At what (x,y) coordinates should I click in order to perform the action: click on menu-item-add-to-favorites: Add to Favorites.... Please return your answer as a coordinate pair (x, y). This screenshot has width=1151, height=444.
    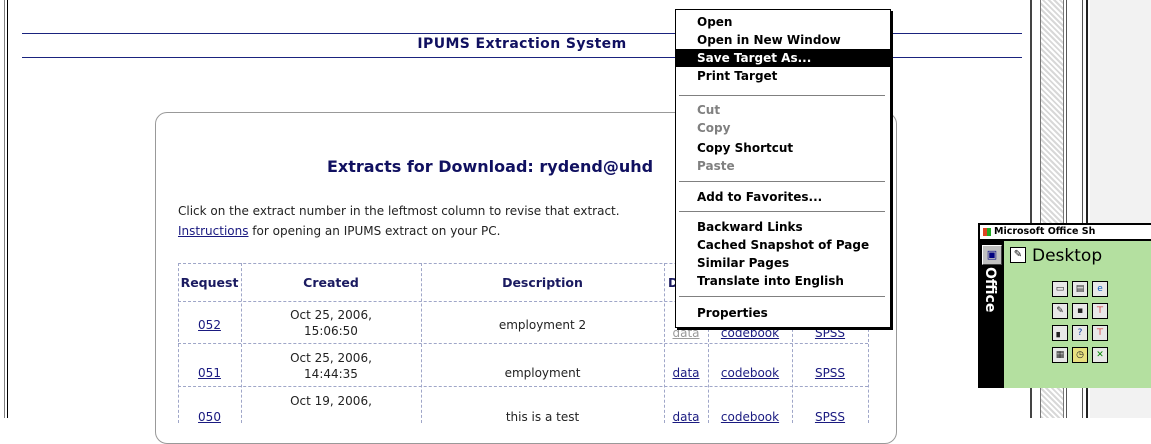
    Looking at the image, I should click on (783, 197).